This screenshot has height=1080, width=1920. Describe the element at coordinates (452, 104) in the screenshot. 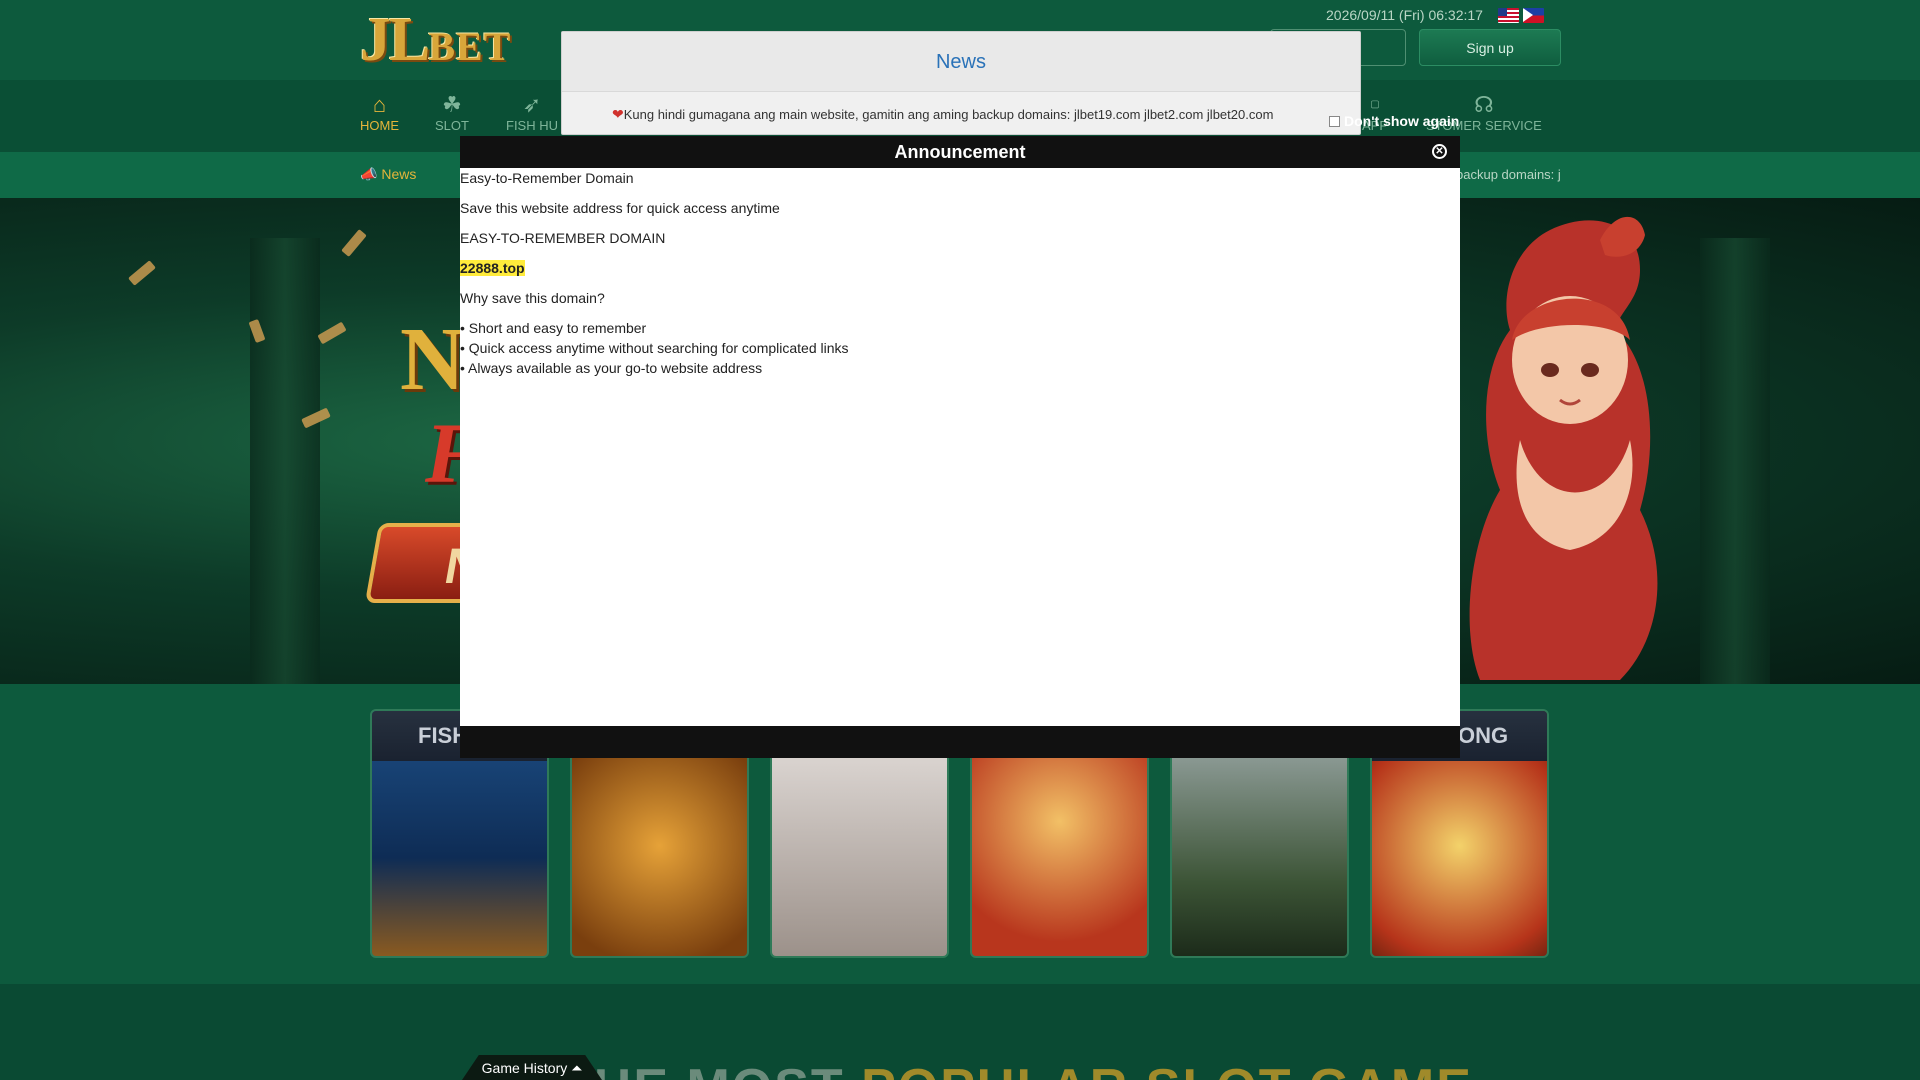

I see `slot-icon: ☘` at that location.